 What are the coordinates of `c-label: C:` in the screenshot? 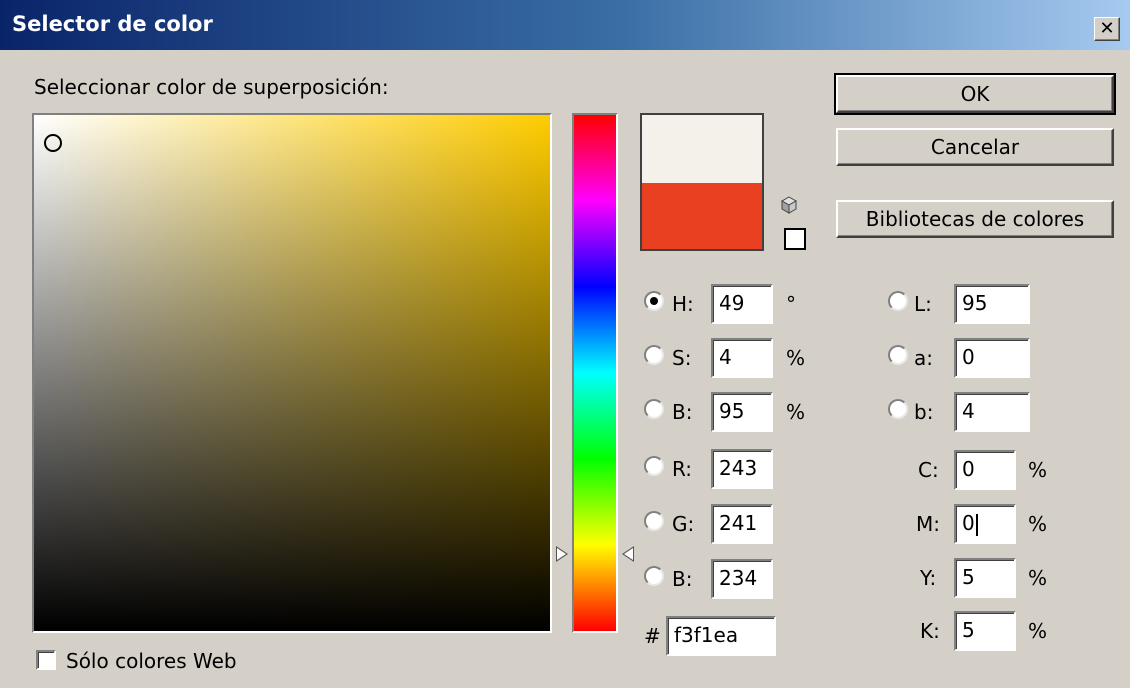 It's located at (928, 470).